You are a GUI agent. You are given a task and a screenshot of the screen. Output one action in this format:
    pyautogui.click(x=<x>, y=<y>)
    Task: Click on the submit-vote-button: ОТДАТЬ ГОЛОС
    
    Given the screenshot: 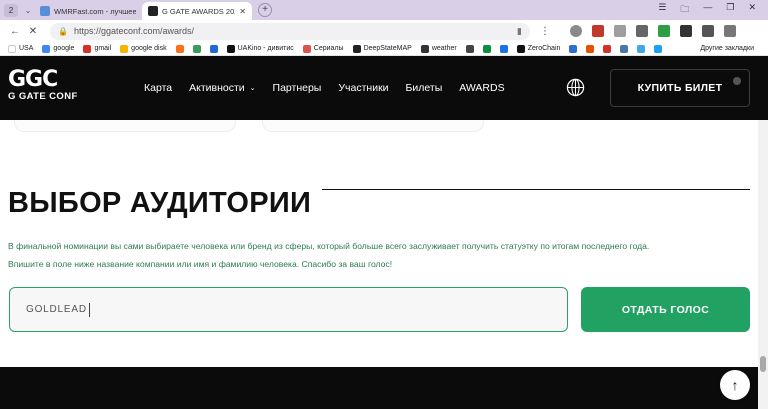 What is the action you would take?
    pyautogui.click(x=665, y=309)
    